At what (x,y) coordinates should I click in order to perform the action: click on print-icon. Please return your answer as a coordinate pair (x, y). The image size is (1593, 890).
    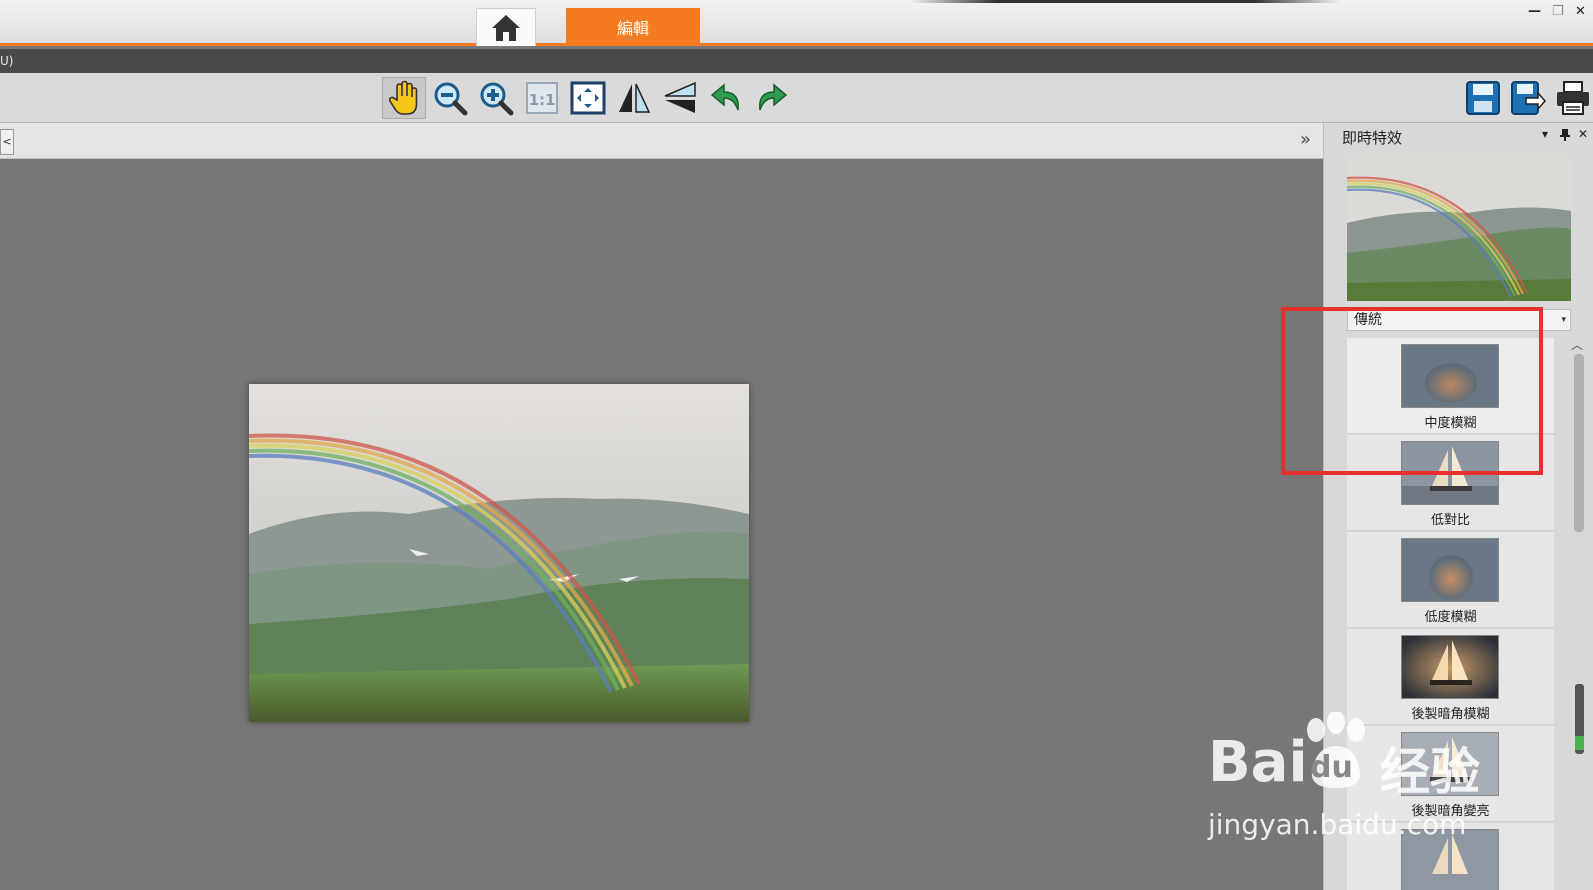
    Looking at the image, I should click on (1573, 98).